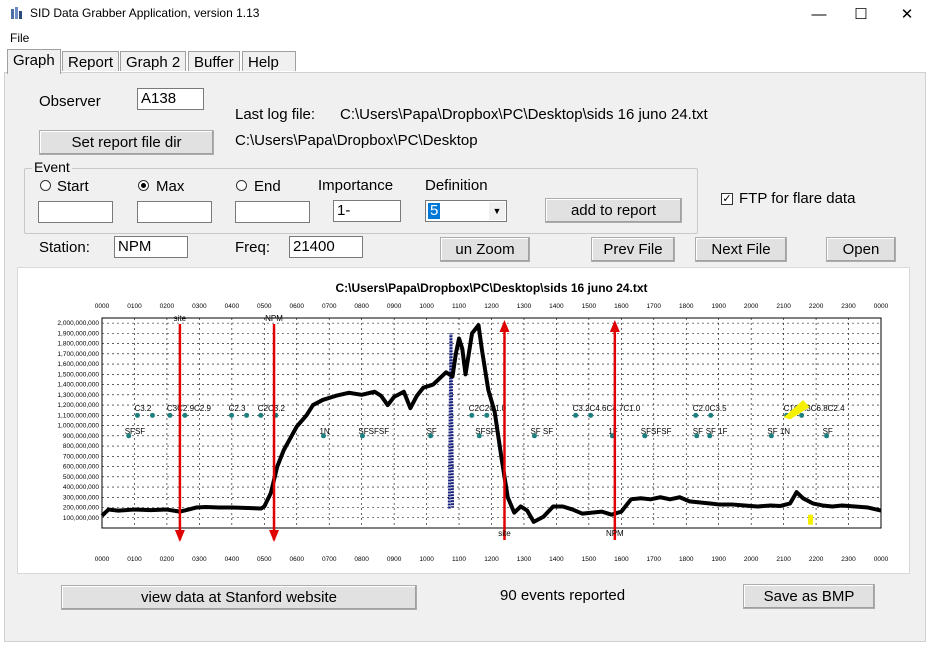  What do you see at coordinates (78, 344) in the screenshot?
I see `y-tick-label: 1,800,000,000` at bounding box center [78, 344].